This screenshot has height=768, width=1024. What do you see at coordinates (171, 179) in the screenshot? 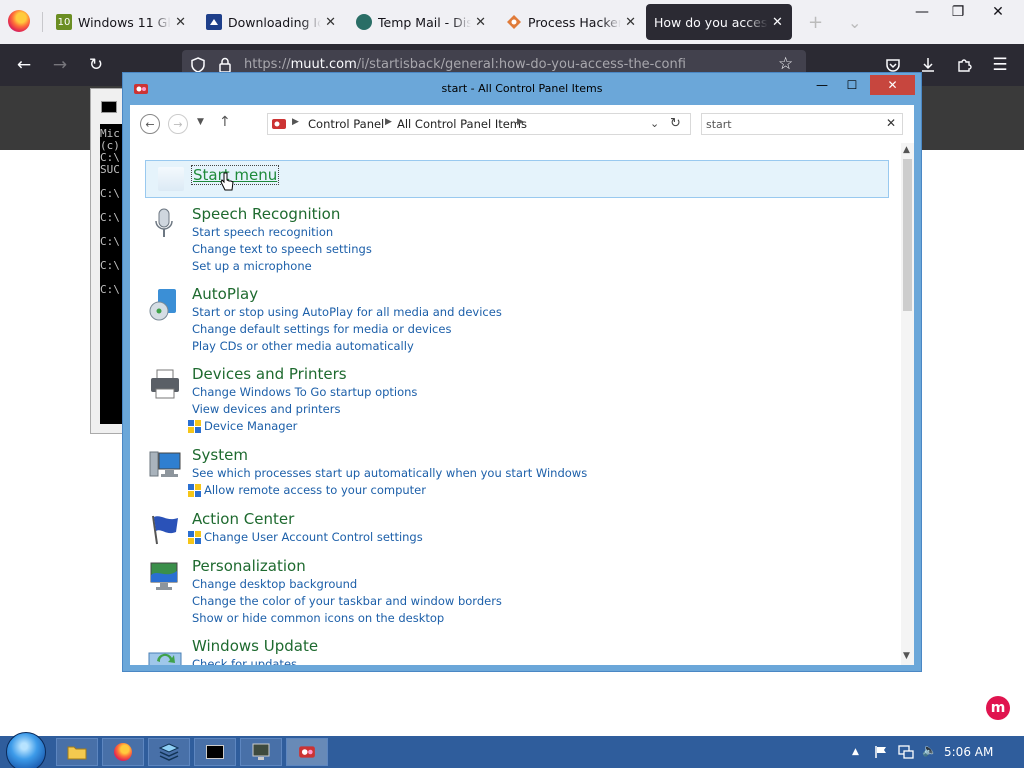
I see `start-menu-icon` at bounding box center [171, 179].